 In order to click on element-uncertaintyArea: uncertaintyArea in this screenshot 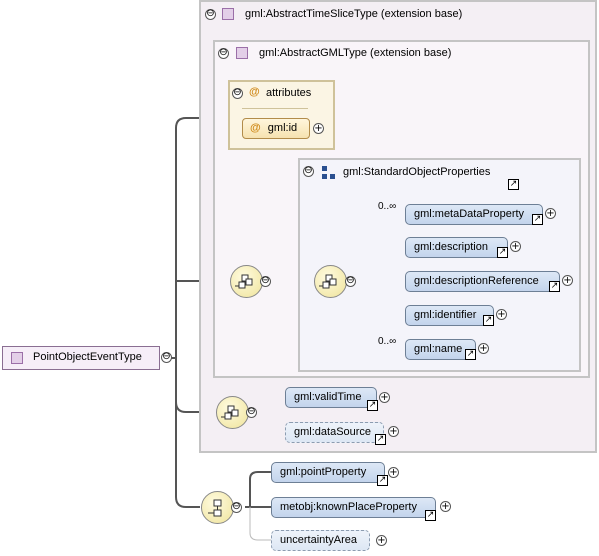, I will do `click(320, 540)`.